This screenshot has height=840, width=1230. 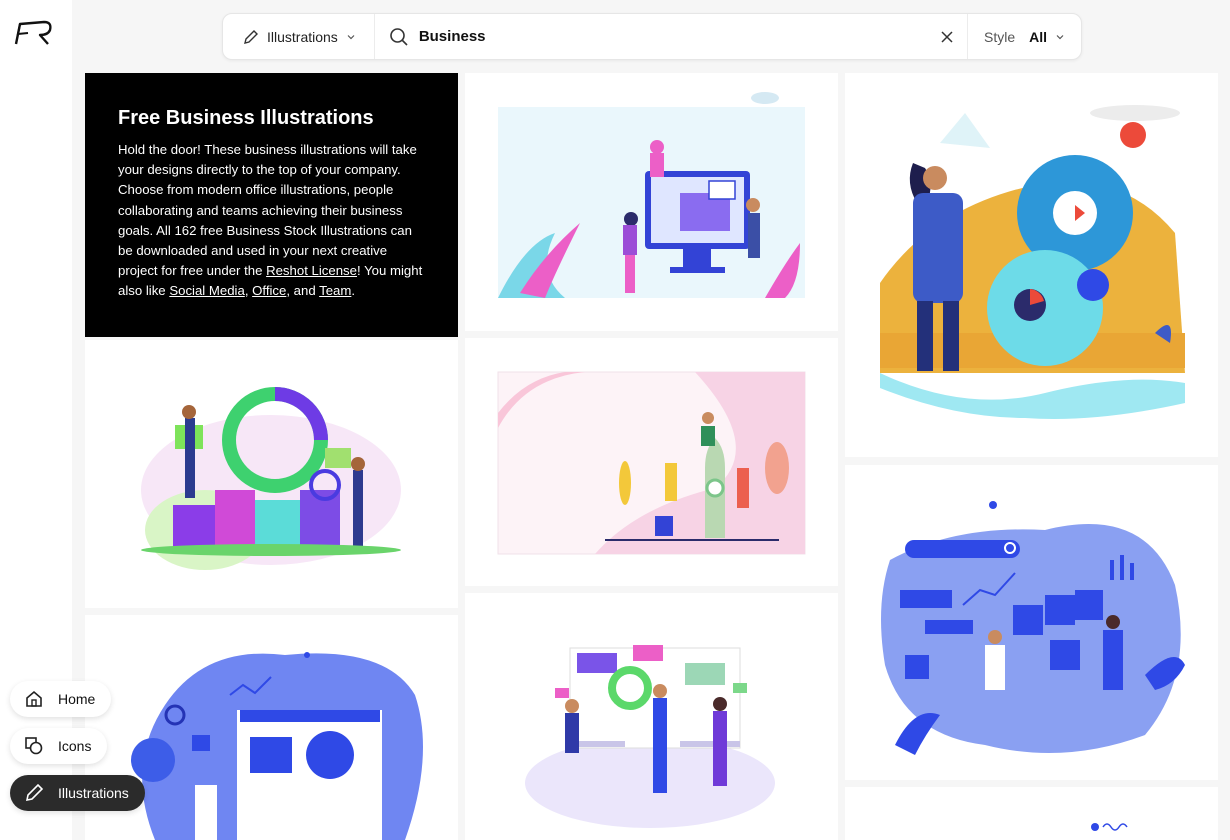 What do you see at coordinates (271, 478) in the screenshot?
I see `business-team-illustration` at bounding box center [271, 478].